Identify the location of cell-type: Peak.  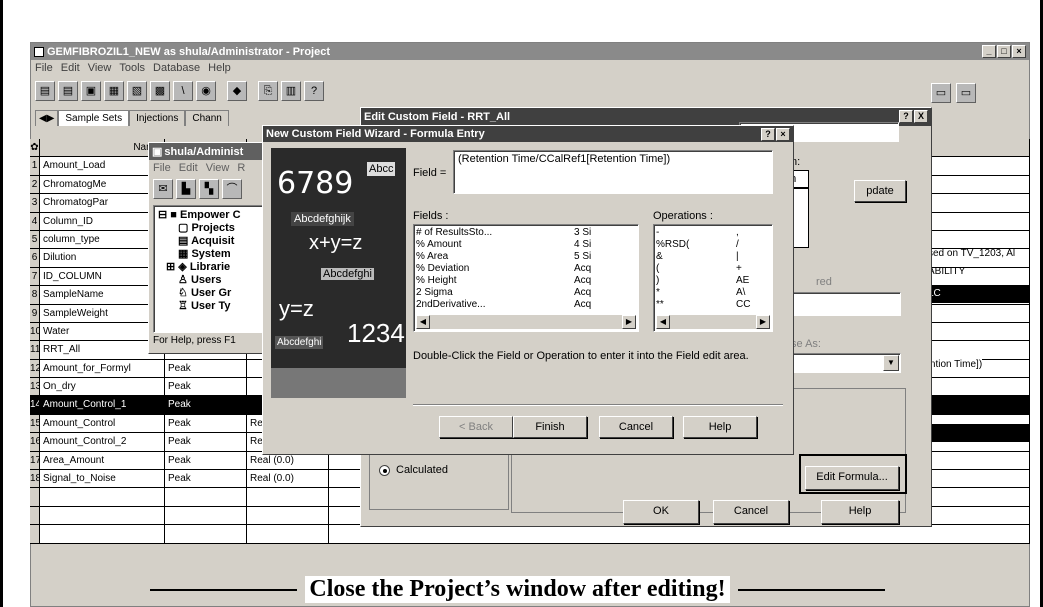
(206, 387).